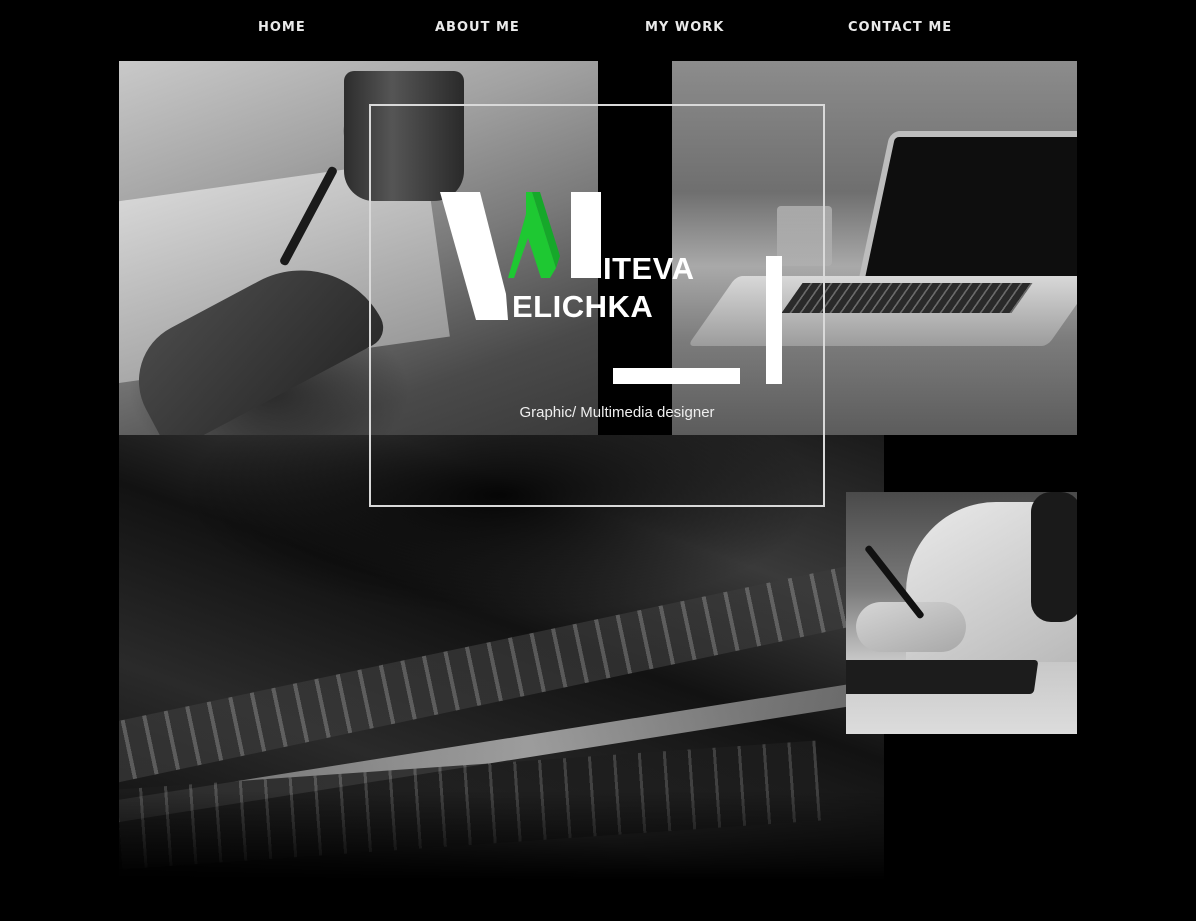  Describe the element at coordinates (617, 412) in the screenshot. I see `tagline: Graphic/ Multimedia designer` at that location.